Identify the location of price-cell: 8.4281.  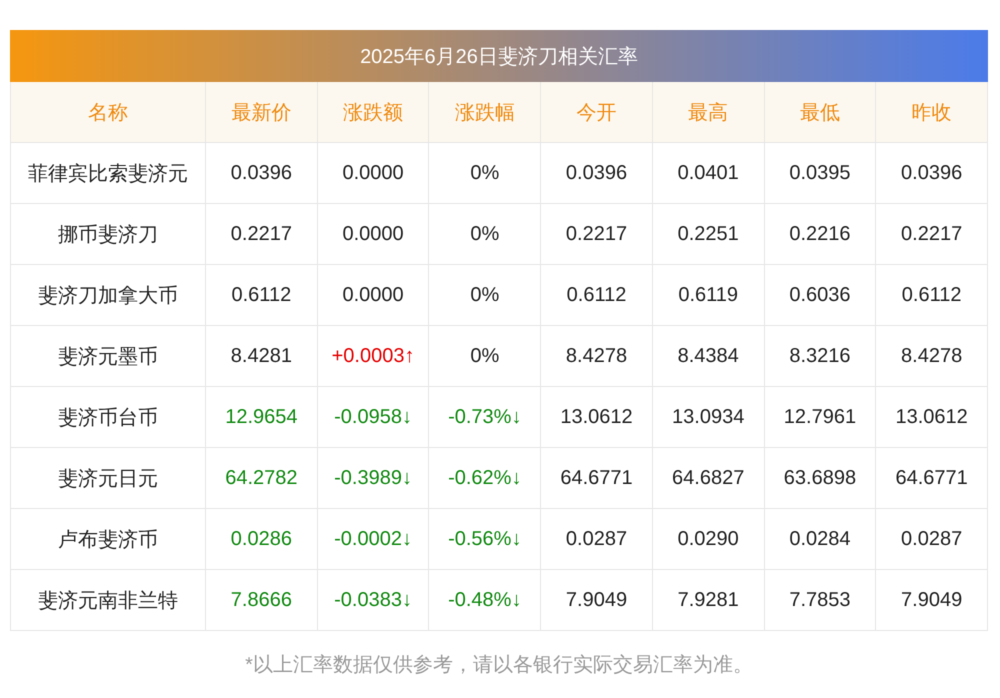
(262, 356).